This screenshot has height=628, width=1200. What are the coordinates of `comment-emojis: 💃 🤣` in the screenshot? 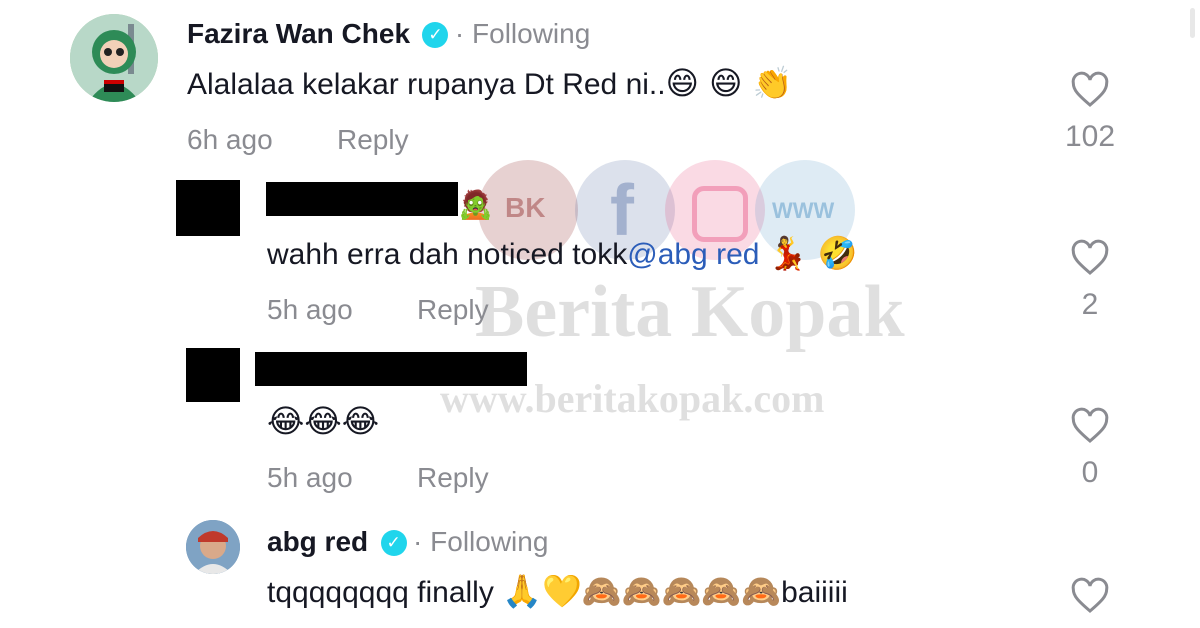 It's located at (812, 253).